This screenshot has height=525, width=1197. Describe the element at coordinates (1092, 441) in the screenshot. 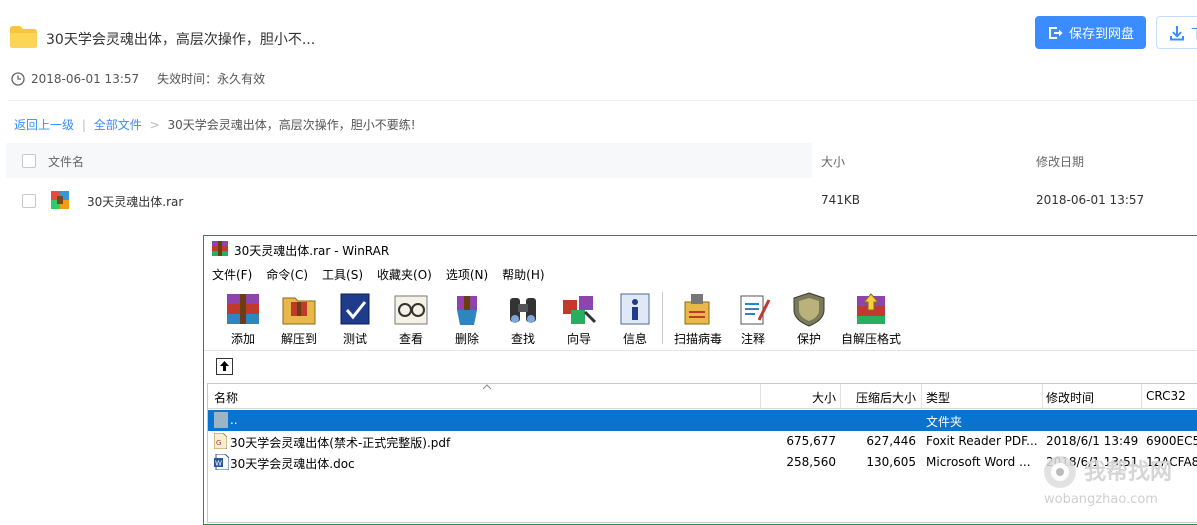

I see `row-modified: 2018/6/1 13:49` at that location.